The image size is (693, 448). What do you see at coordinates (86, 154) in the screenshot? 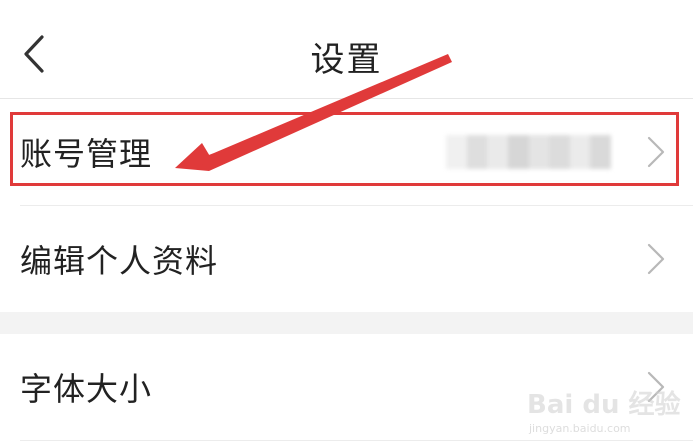
I see `settings-item-label: 账号管理` at bounding box center [86, 154].